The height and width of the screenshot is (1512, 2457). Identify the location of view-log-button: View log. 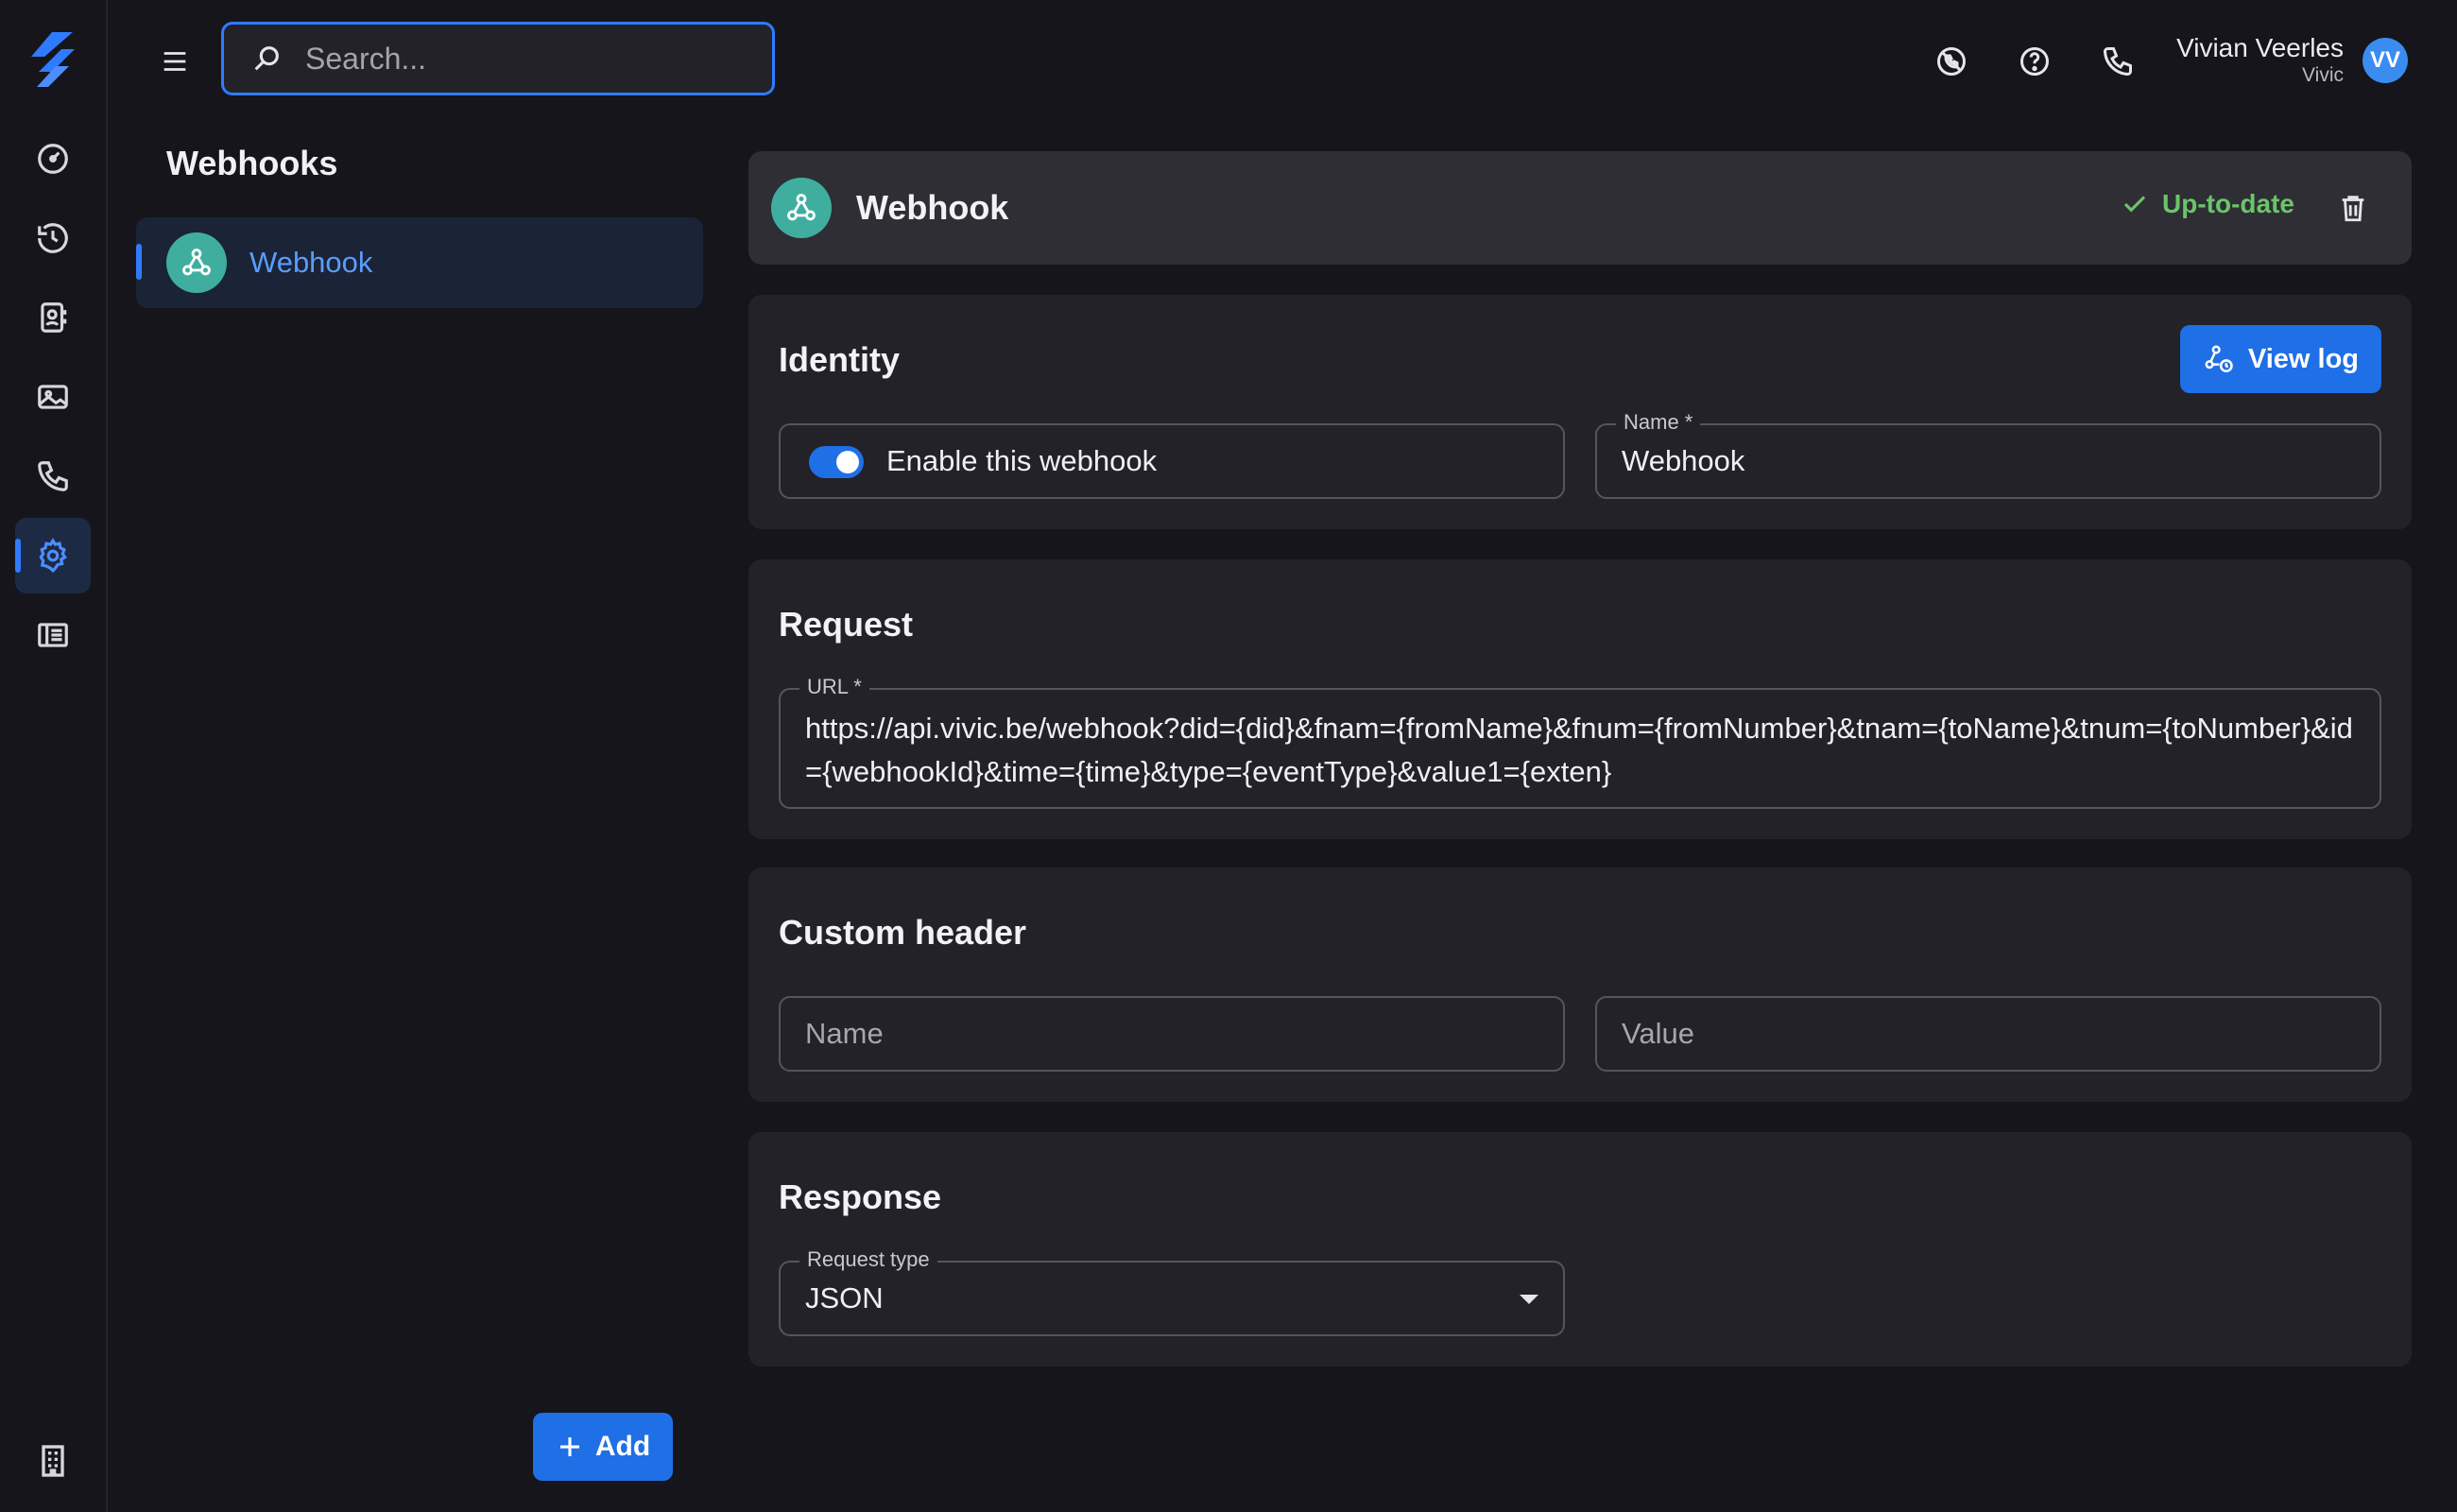
(2280, 359).